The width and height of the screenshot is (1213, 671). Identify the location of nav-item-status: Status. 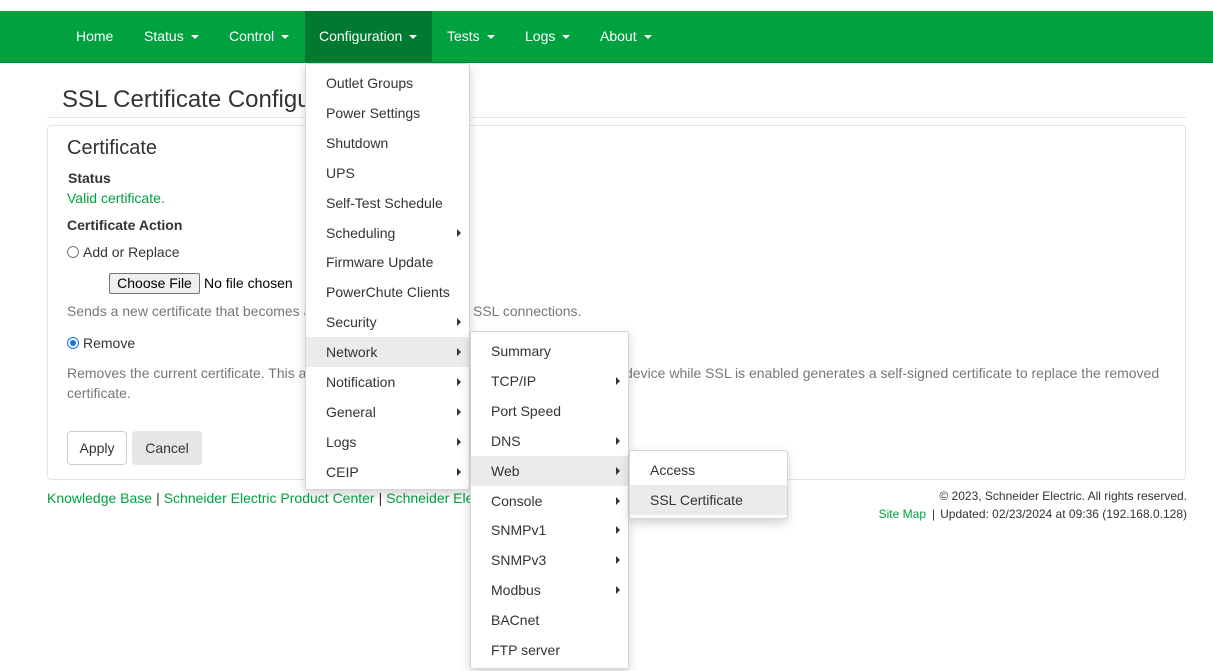
(172, 36).